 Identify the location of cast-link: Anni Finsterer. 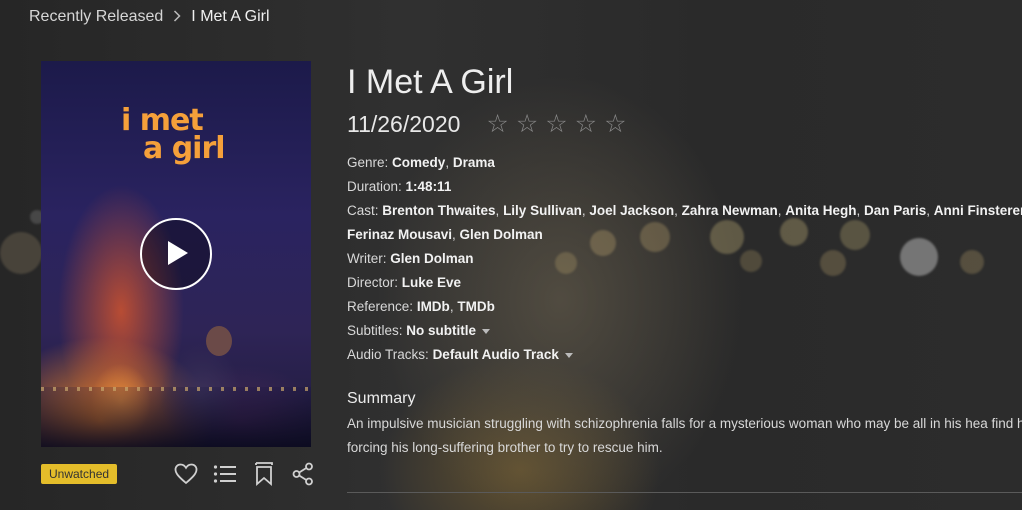
(978, 210).